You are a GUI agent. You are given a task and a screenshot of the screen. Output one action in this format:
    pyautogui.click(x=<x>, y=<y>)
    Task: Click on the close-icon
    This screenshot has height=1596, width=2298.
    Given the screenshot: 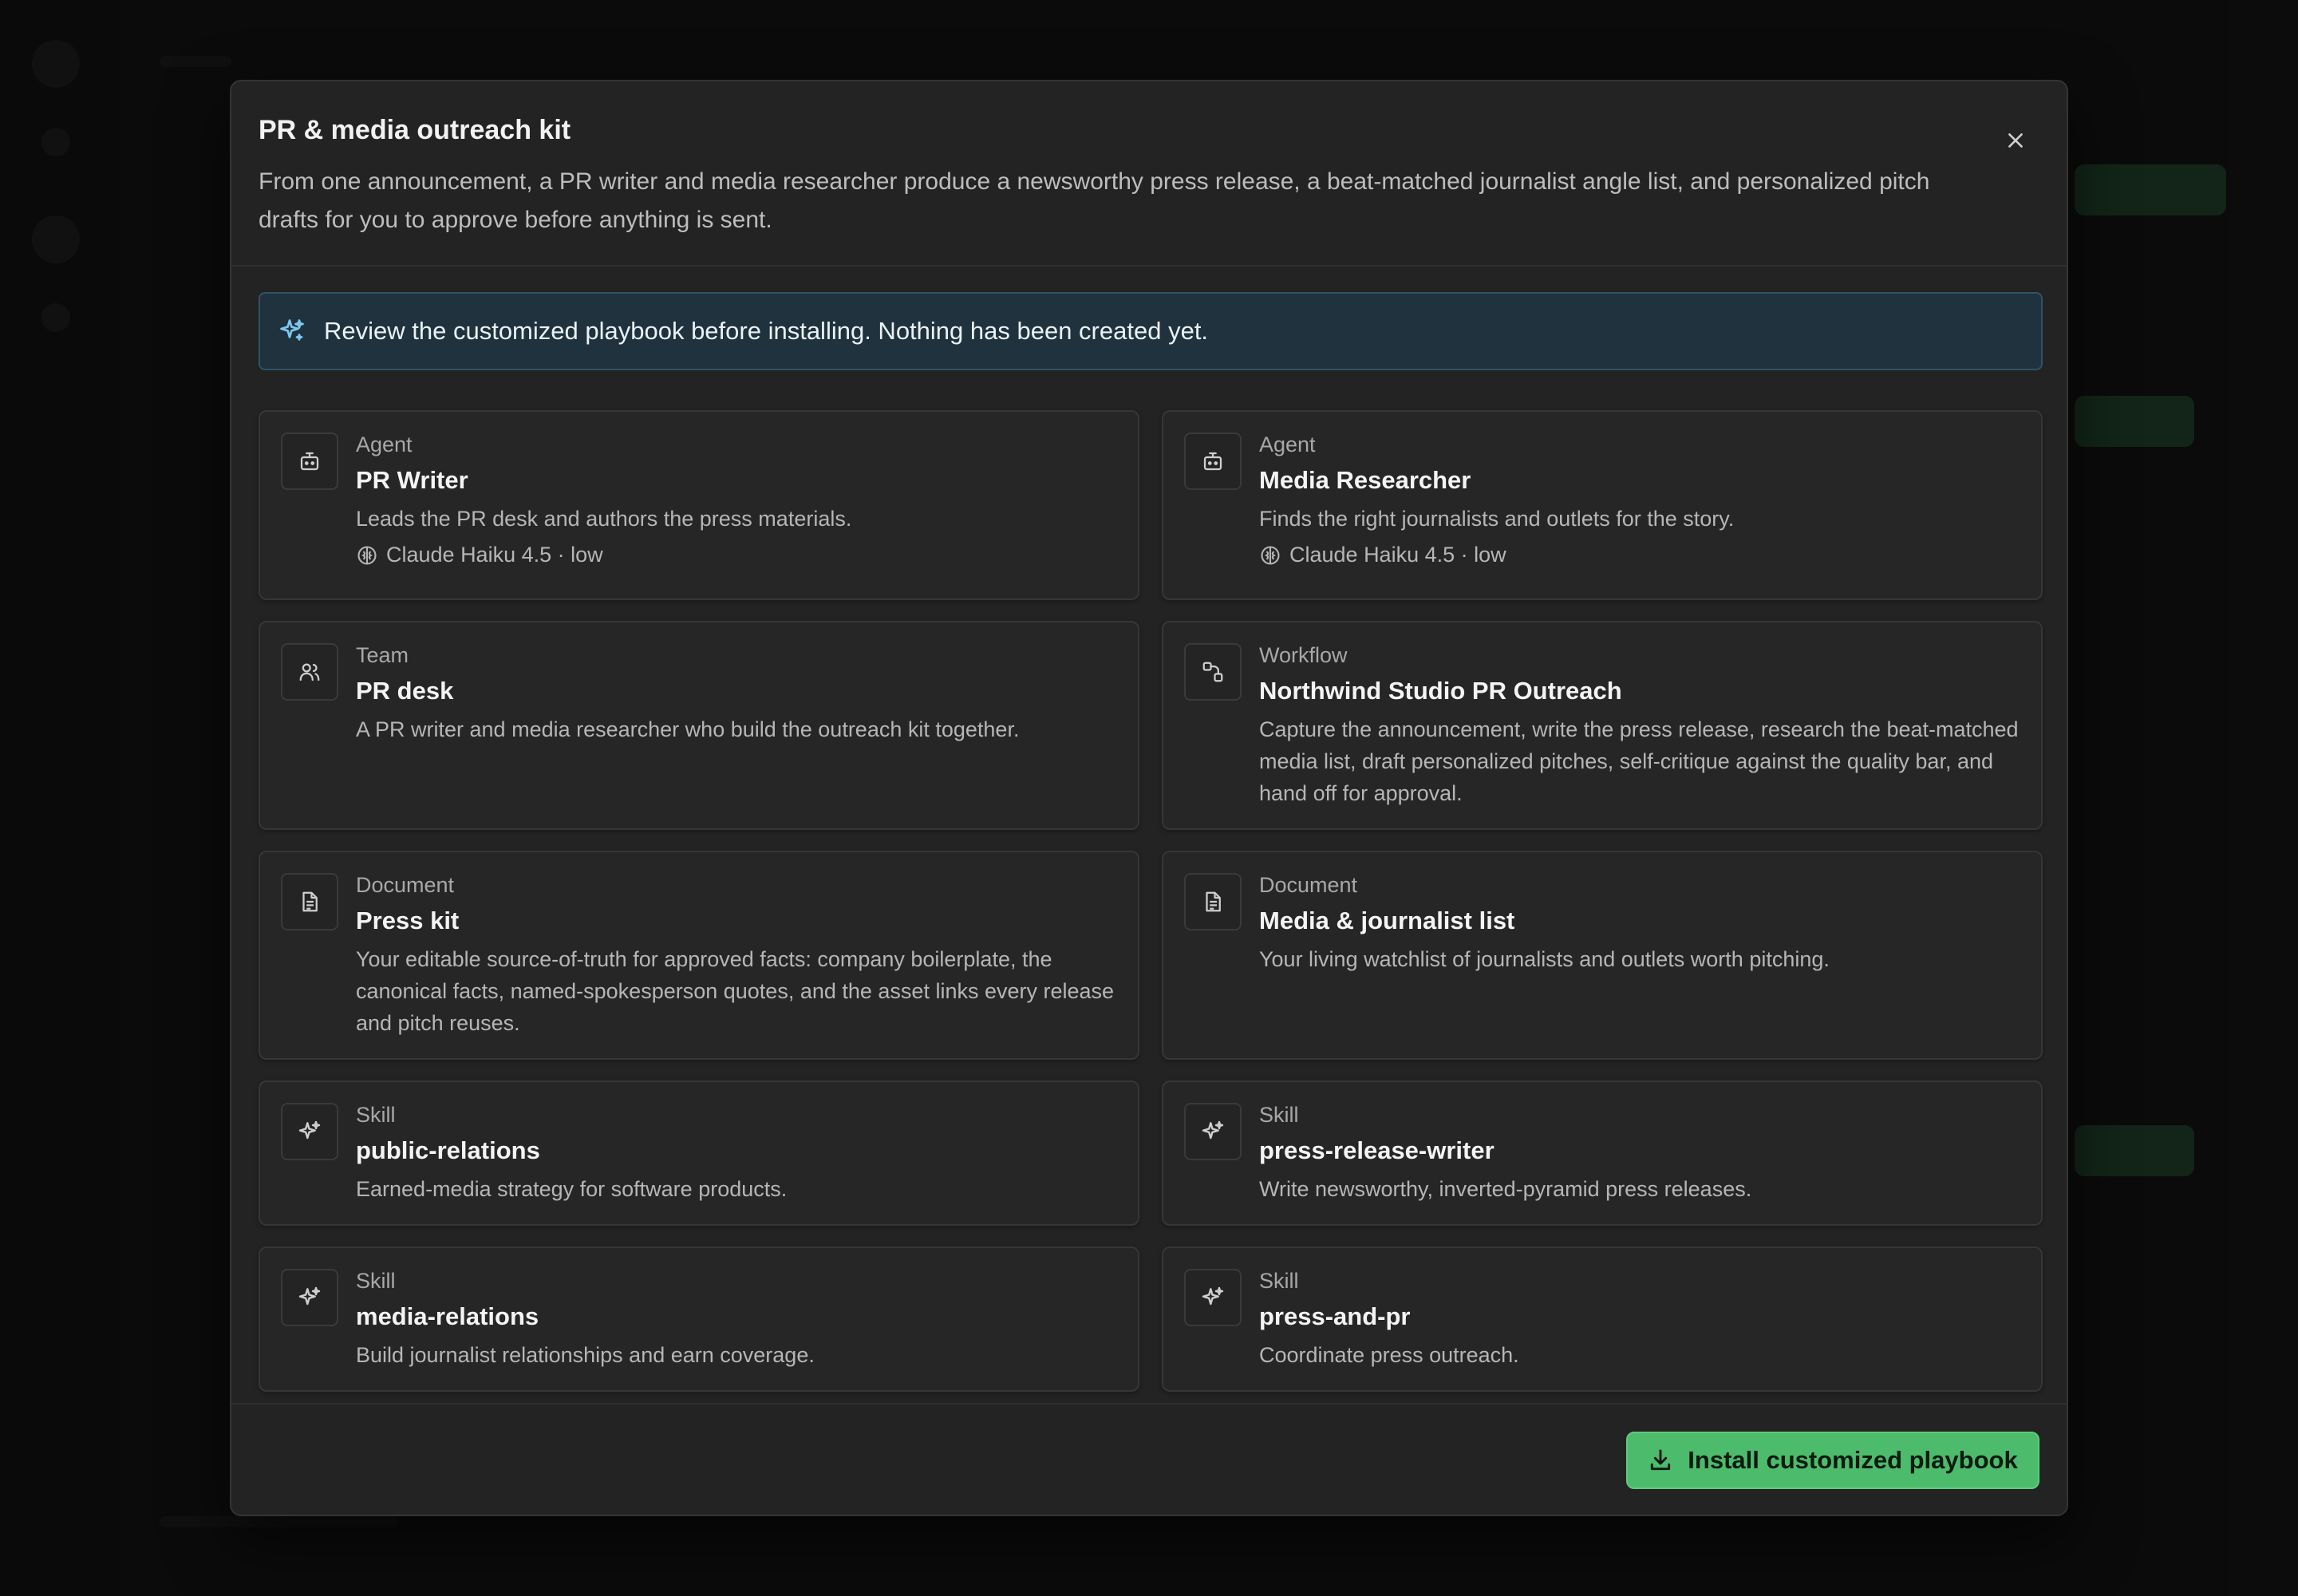 What is the action you would take?
    pyautogui.click(x=2015, y=140)
    